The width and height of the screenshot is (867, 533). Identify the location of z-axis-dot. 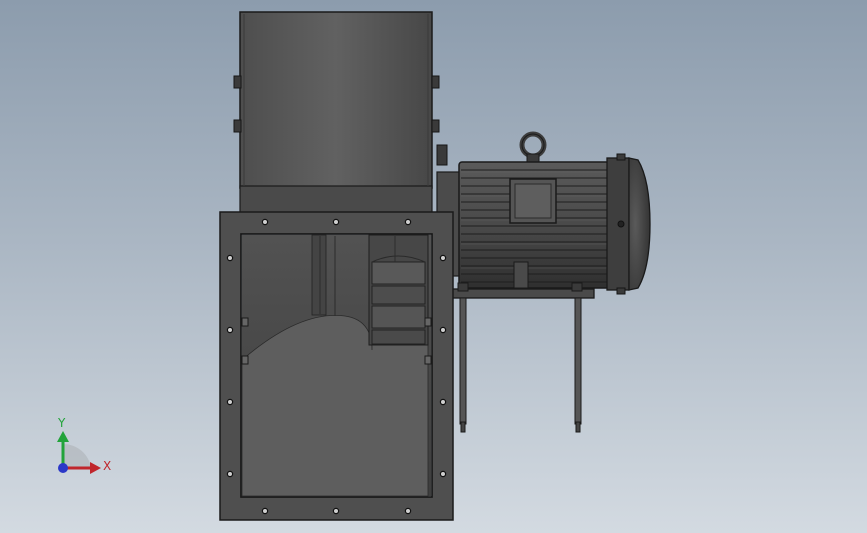
(63, 468).